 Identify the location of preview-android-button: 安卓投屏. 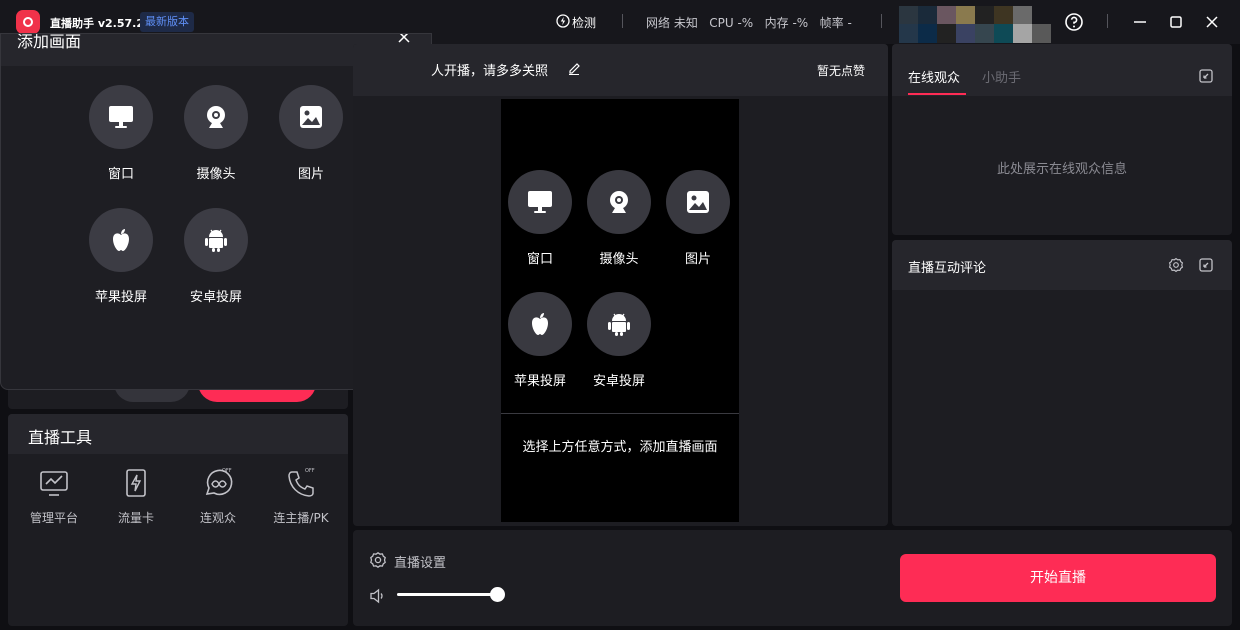
(620, 342).